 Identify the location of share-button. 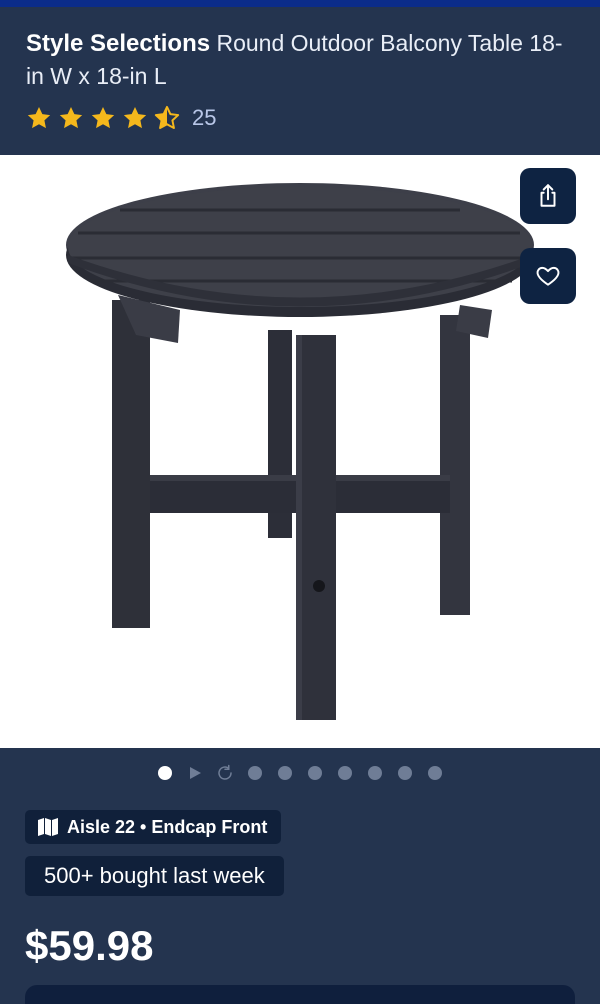
(548, 196).